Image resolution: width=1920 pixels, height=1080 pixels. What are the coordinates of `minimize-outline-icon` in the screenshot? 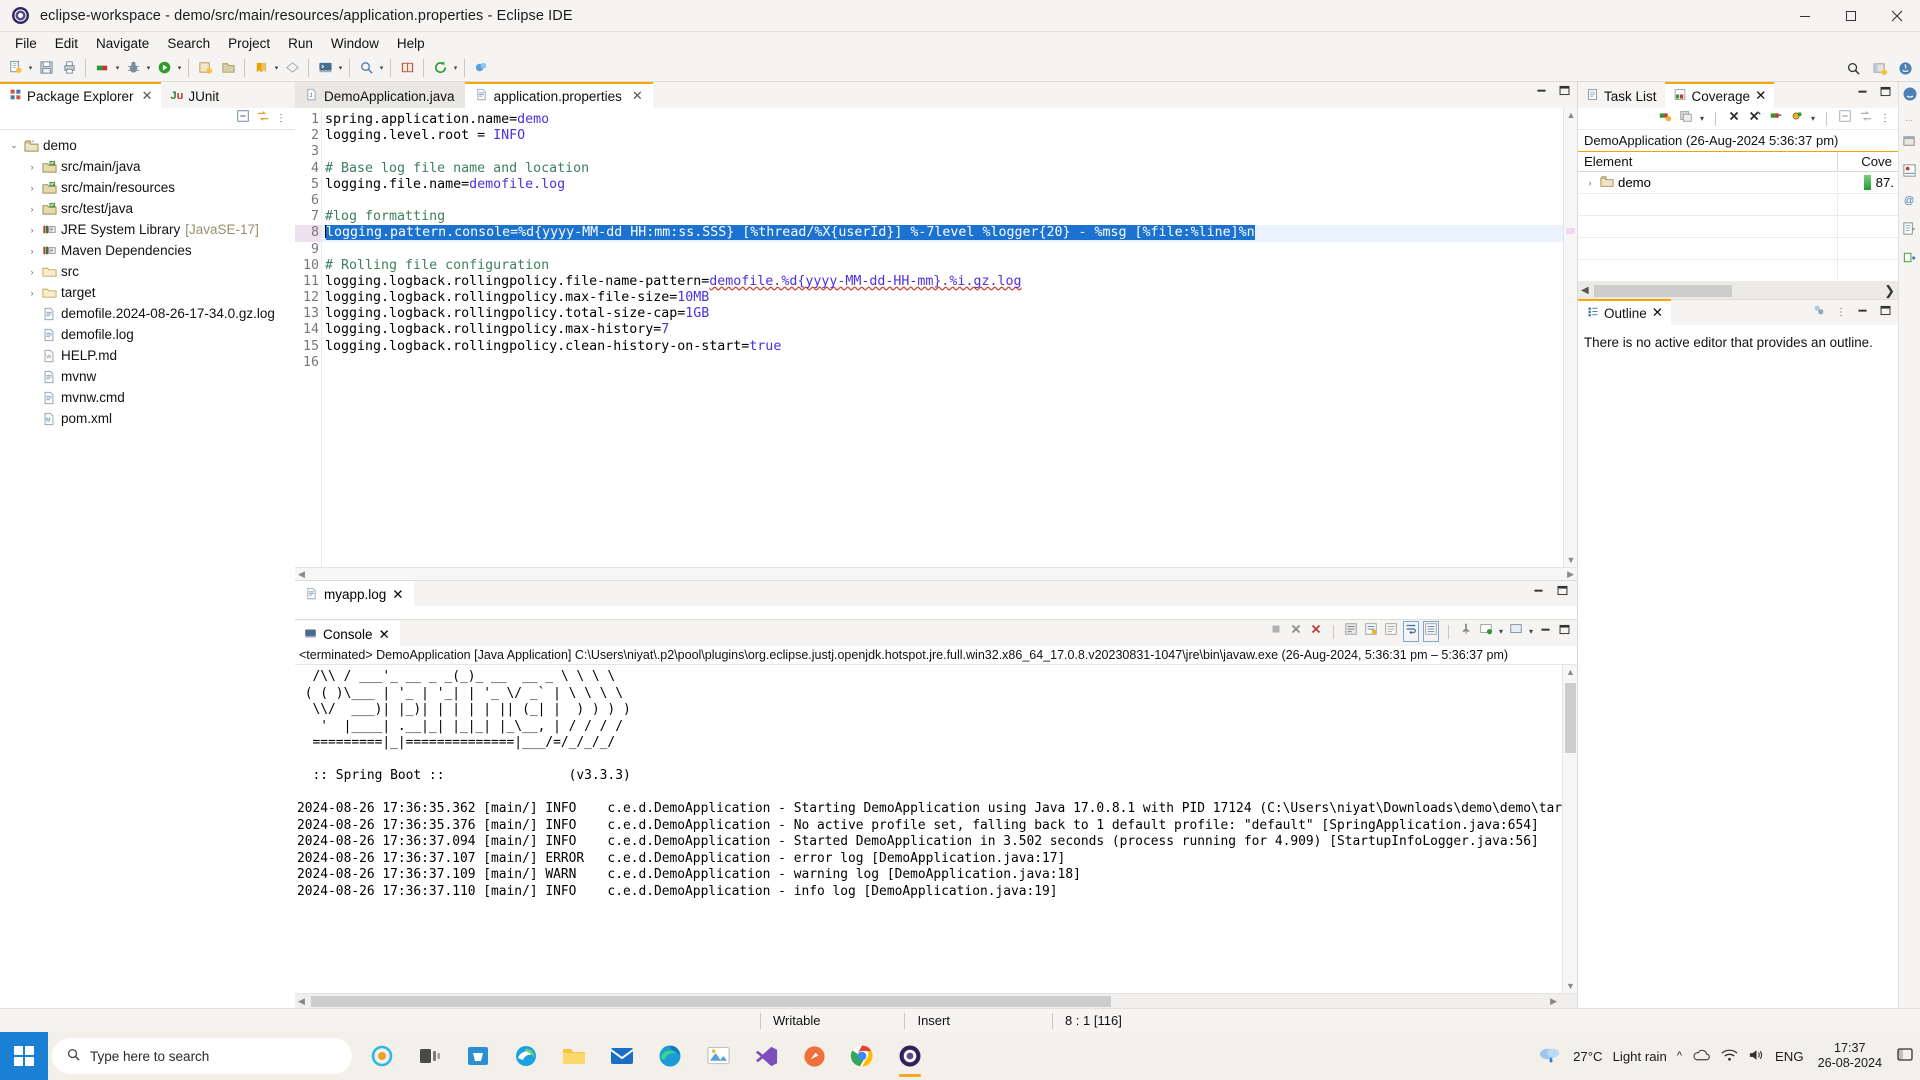 It's located at (1862, 313).